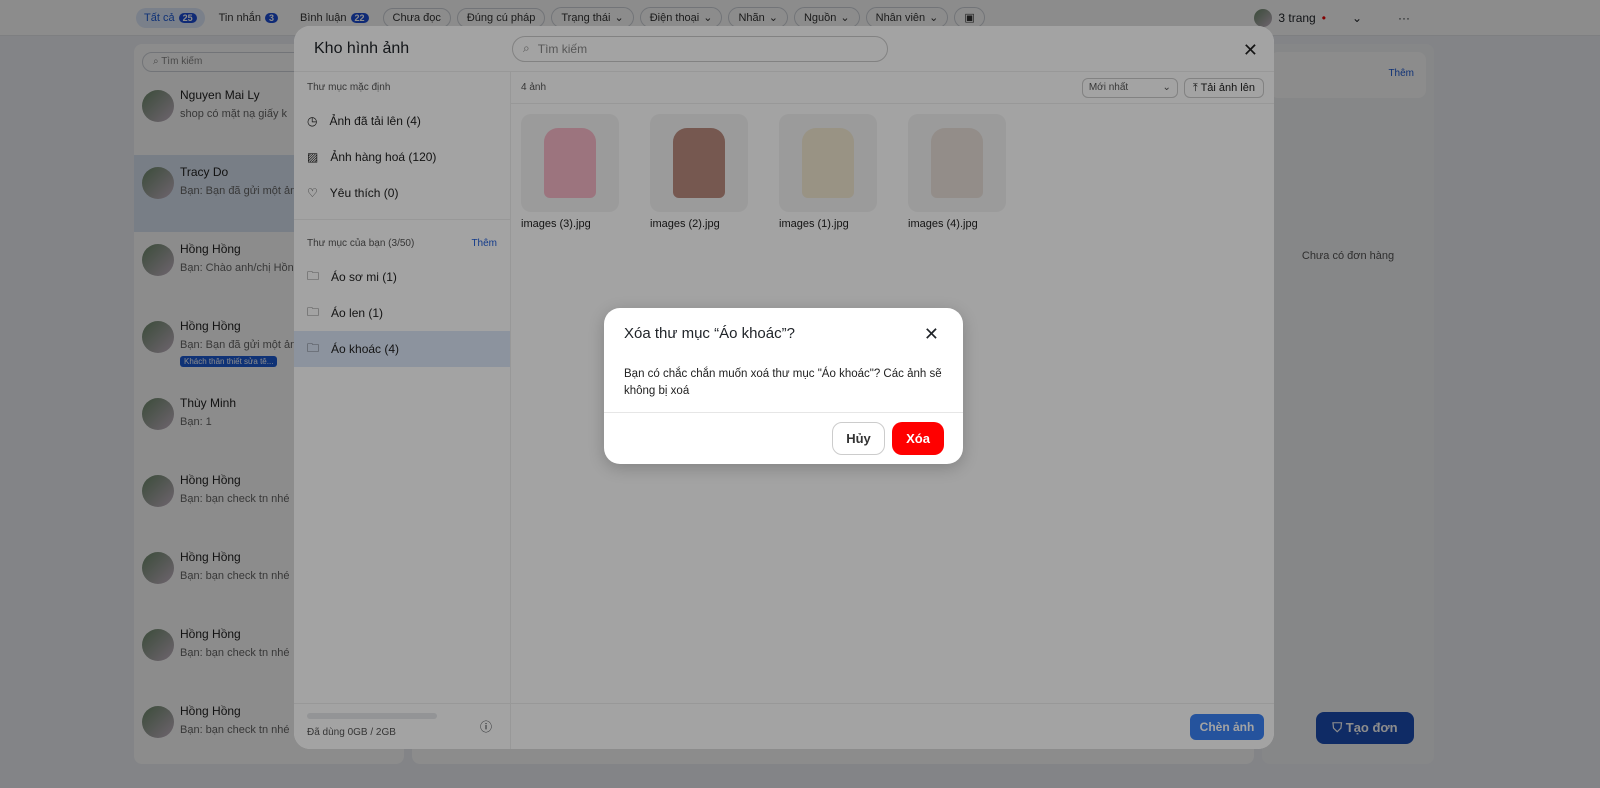 This screenshot has height=788, width=1600. What do you see at coordinates (931, 334) in the screenshot?
I see `close-icon: ✕` at bounding box center [931, 334].